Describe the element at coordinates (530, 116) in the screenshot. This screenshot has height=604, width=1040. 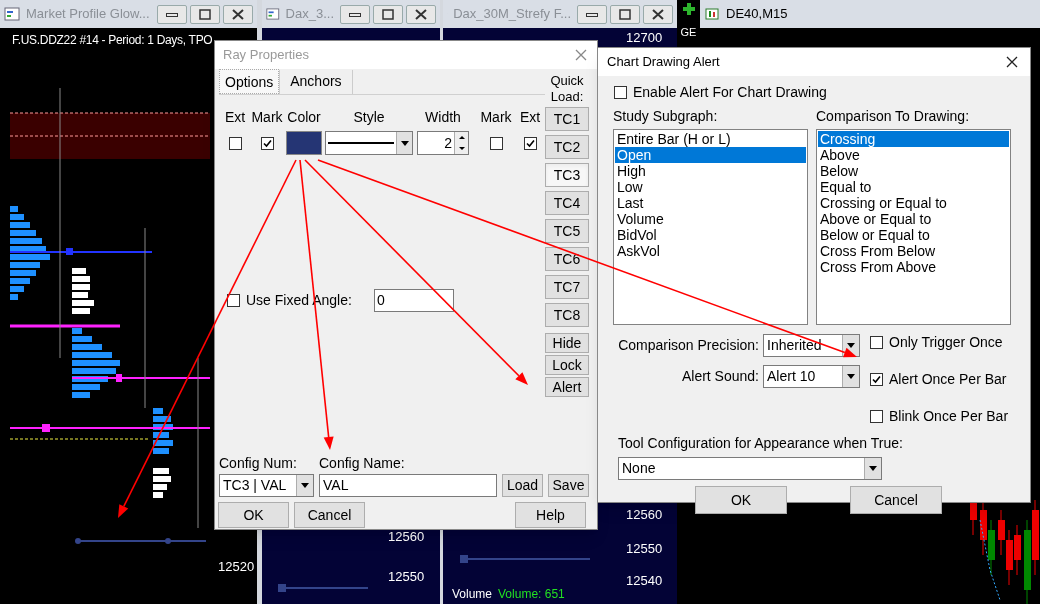
I see `column-header: Ext` at that location.